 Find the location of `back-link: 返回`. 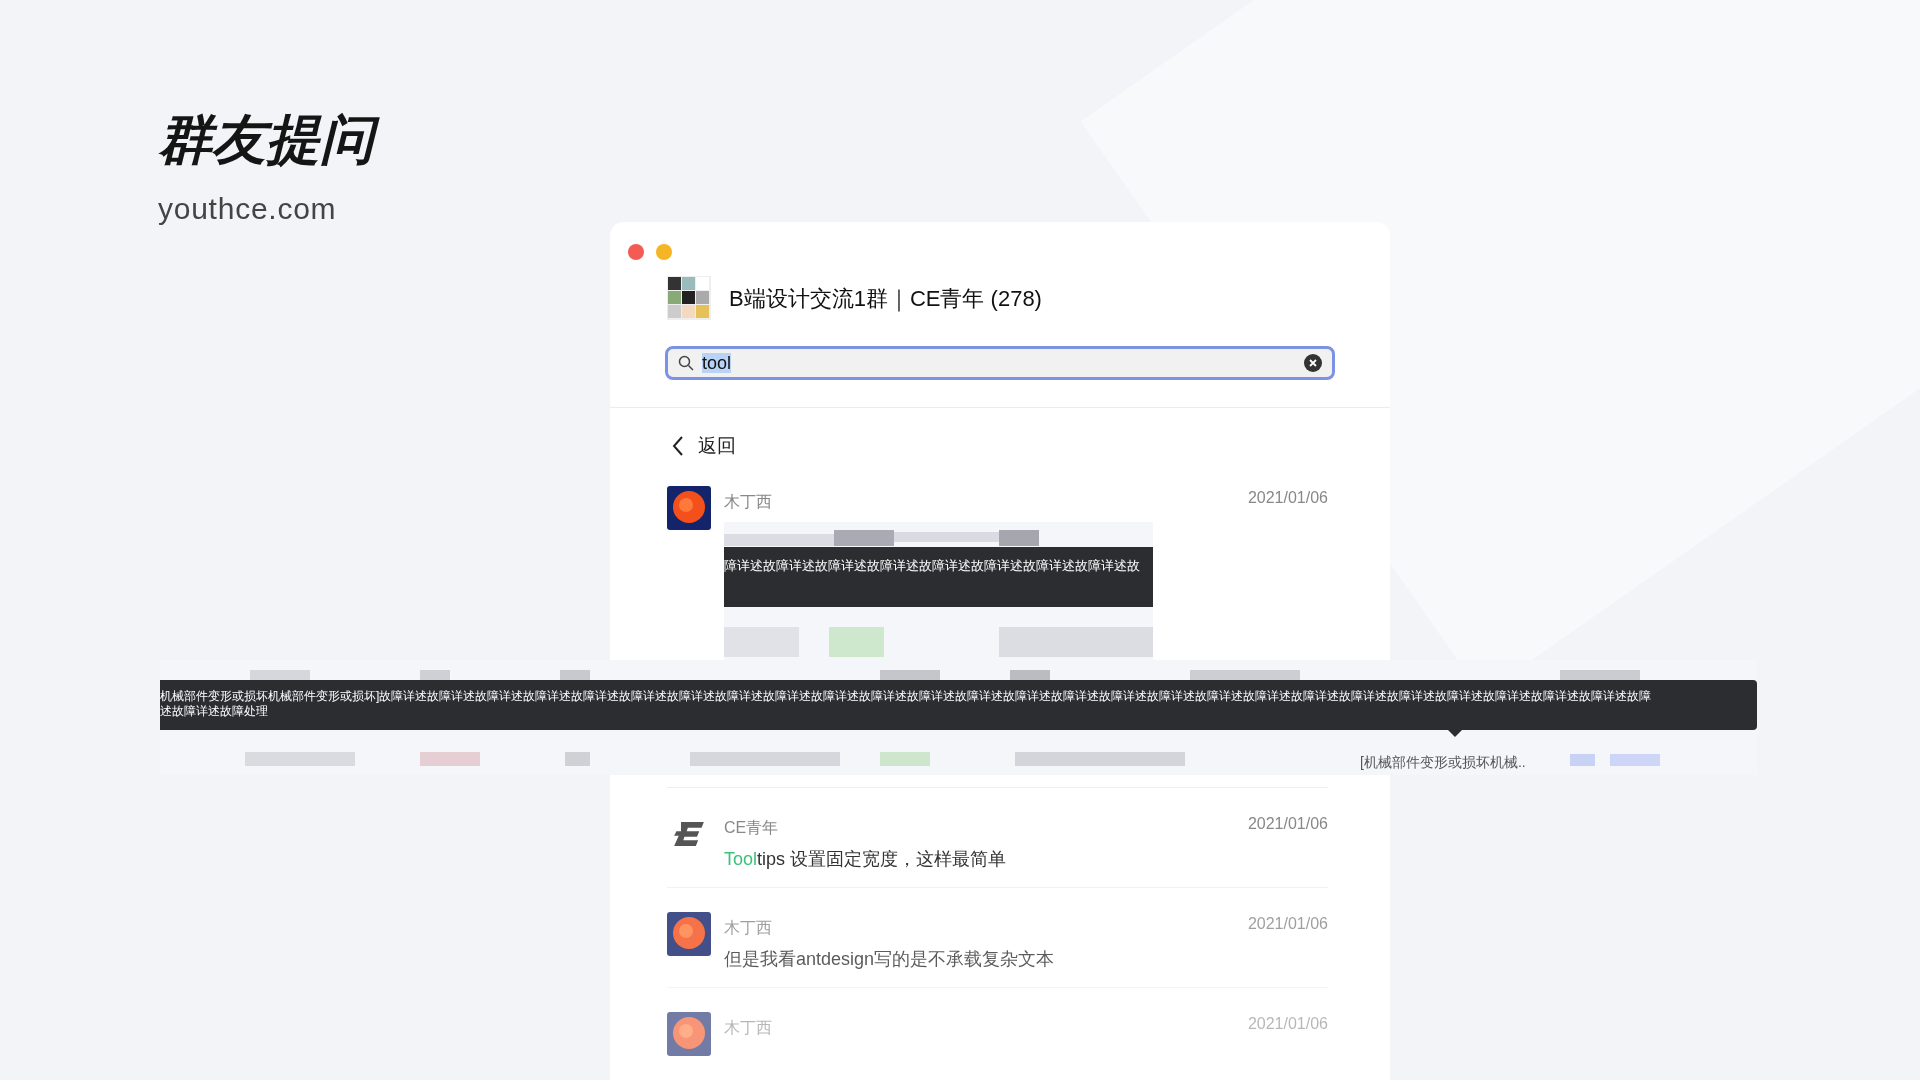

back-link: 返回 is located at coordinates (717, 446).